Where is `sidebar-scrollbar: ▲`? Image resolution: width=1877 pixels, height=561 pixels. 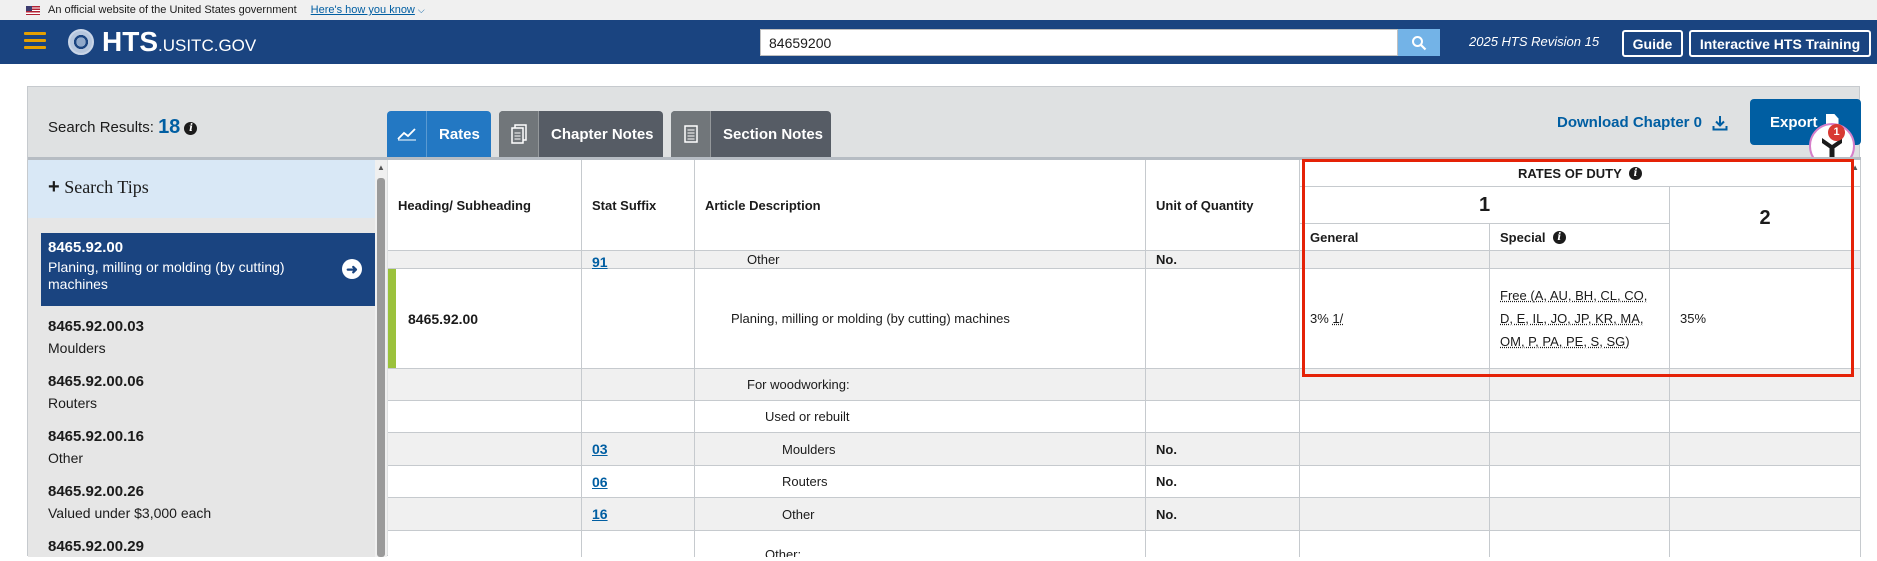 sidebar-scrollbar: ▲ is located at coordinates (381, 358).